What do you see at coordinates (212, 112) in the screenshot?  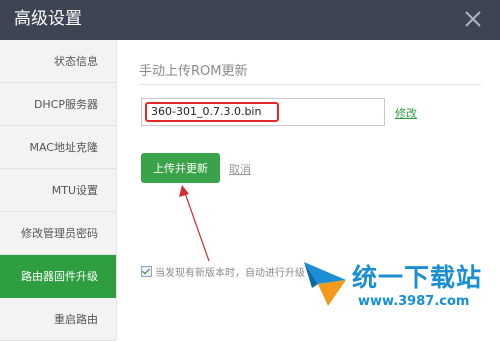 I see `firmware-file-name: 360-301_0.7.3.0.bin` at bounding box center [212, 112].